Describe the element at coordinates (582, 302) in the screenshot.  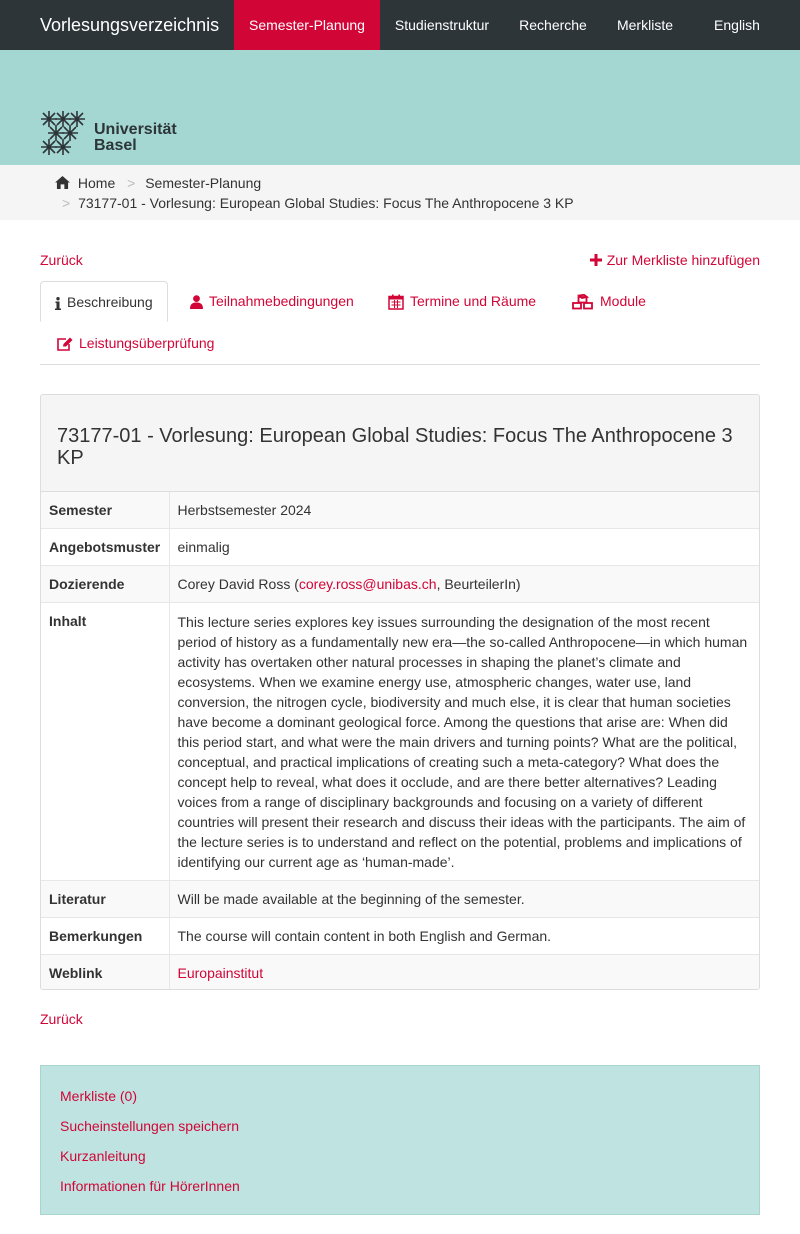
I see `cubes-icon` at that location.